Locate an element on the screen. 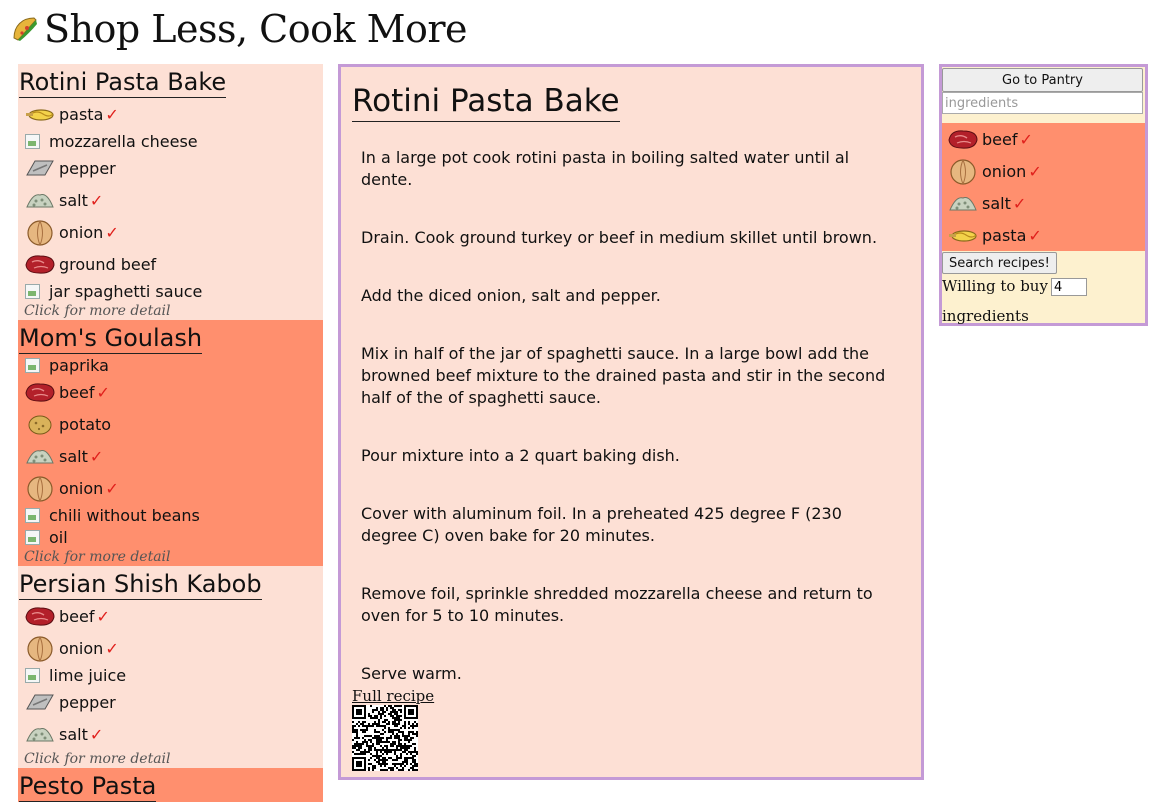 This screenshot has height=812, width=1158. pantry-ingredient: pasta ✓ is located at coordinates (1043, 235).